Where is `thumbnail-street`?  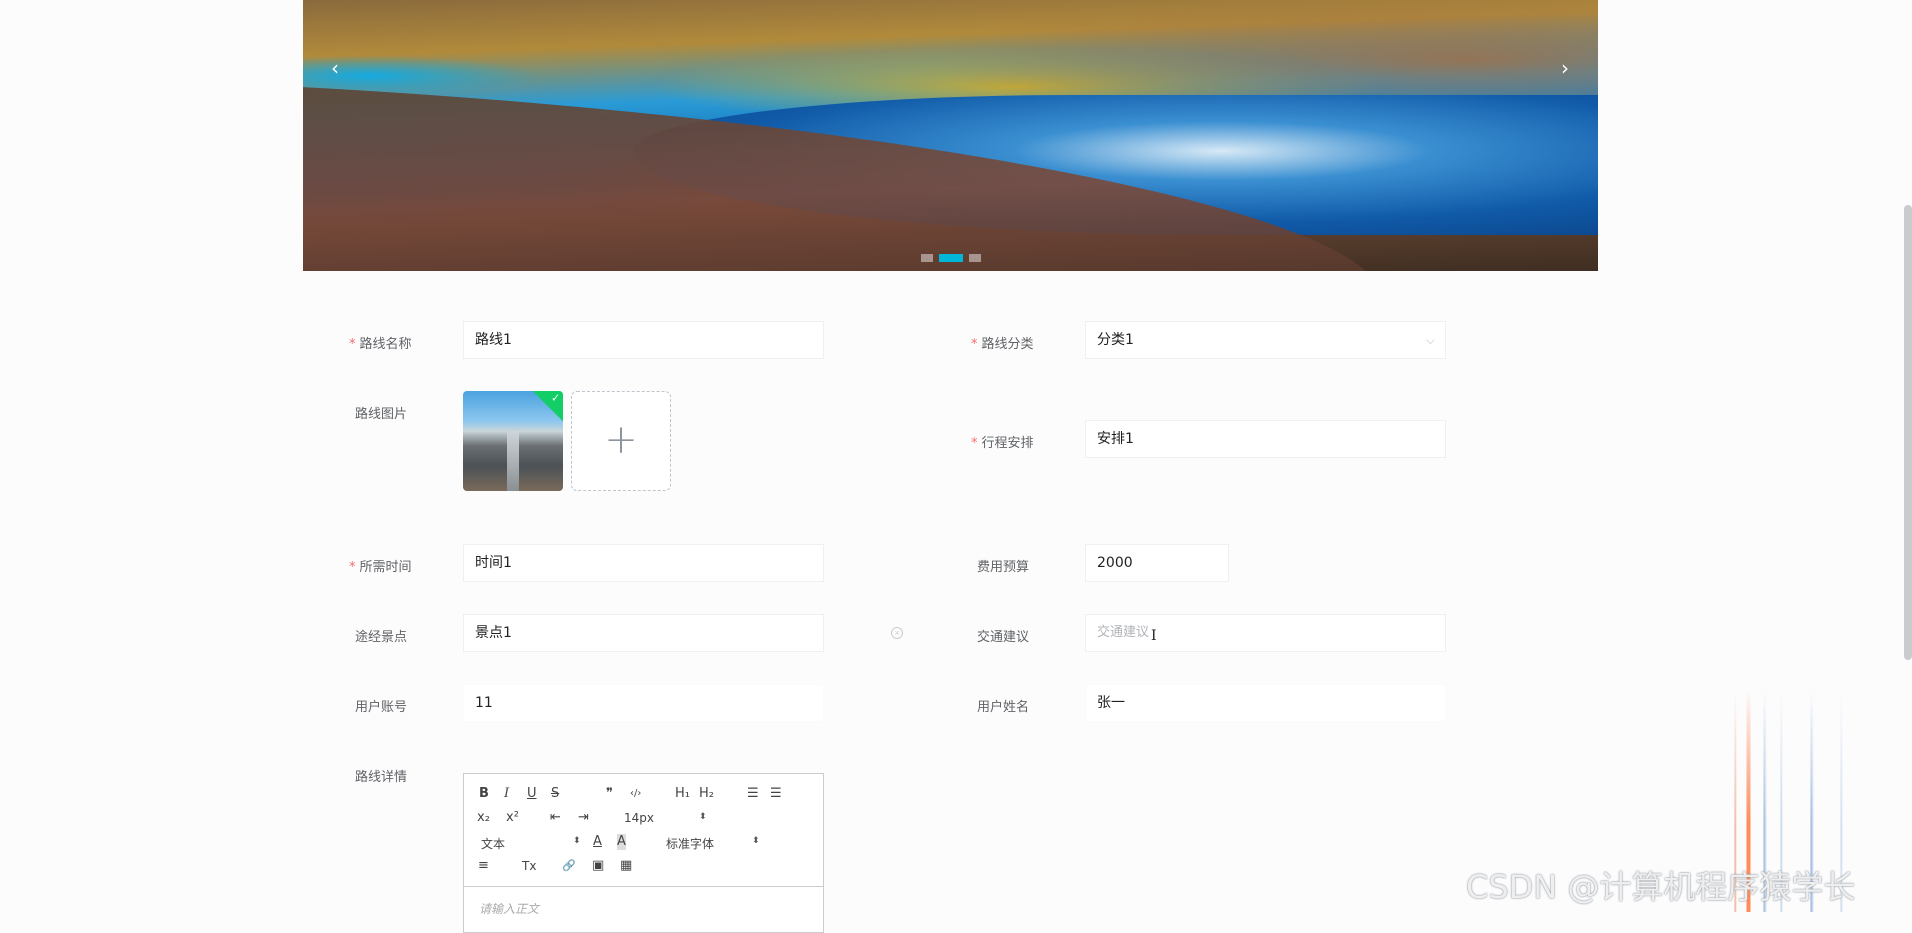 thumbnail-street is located at coordinates (513, 461).